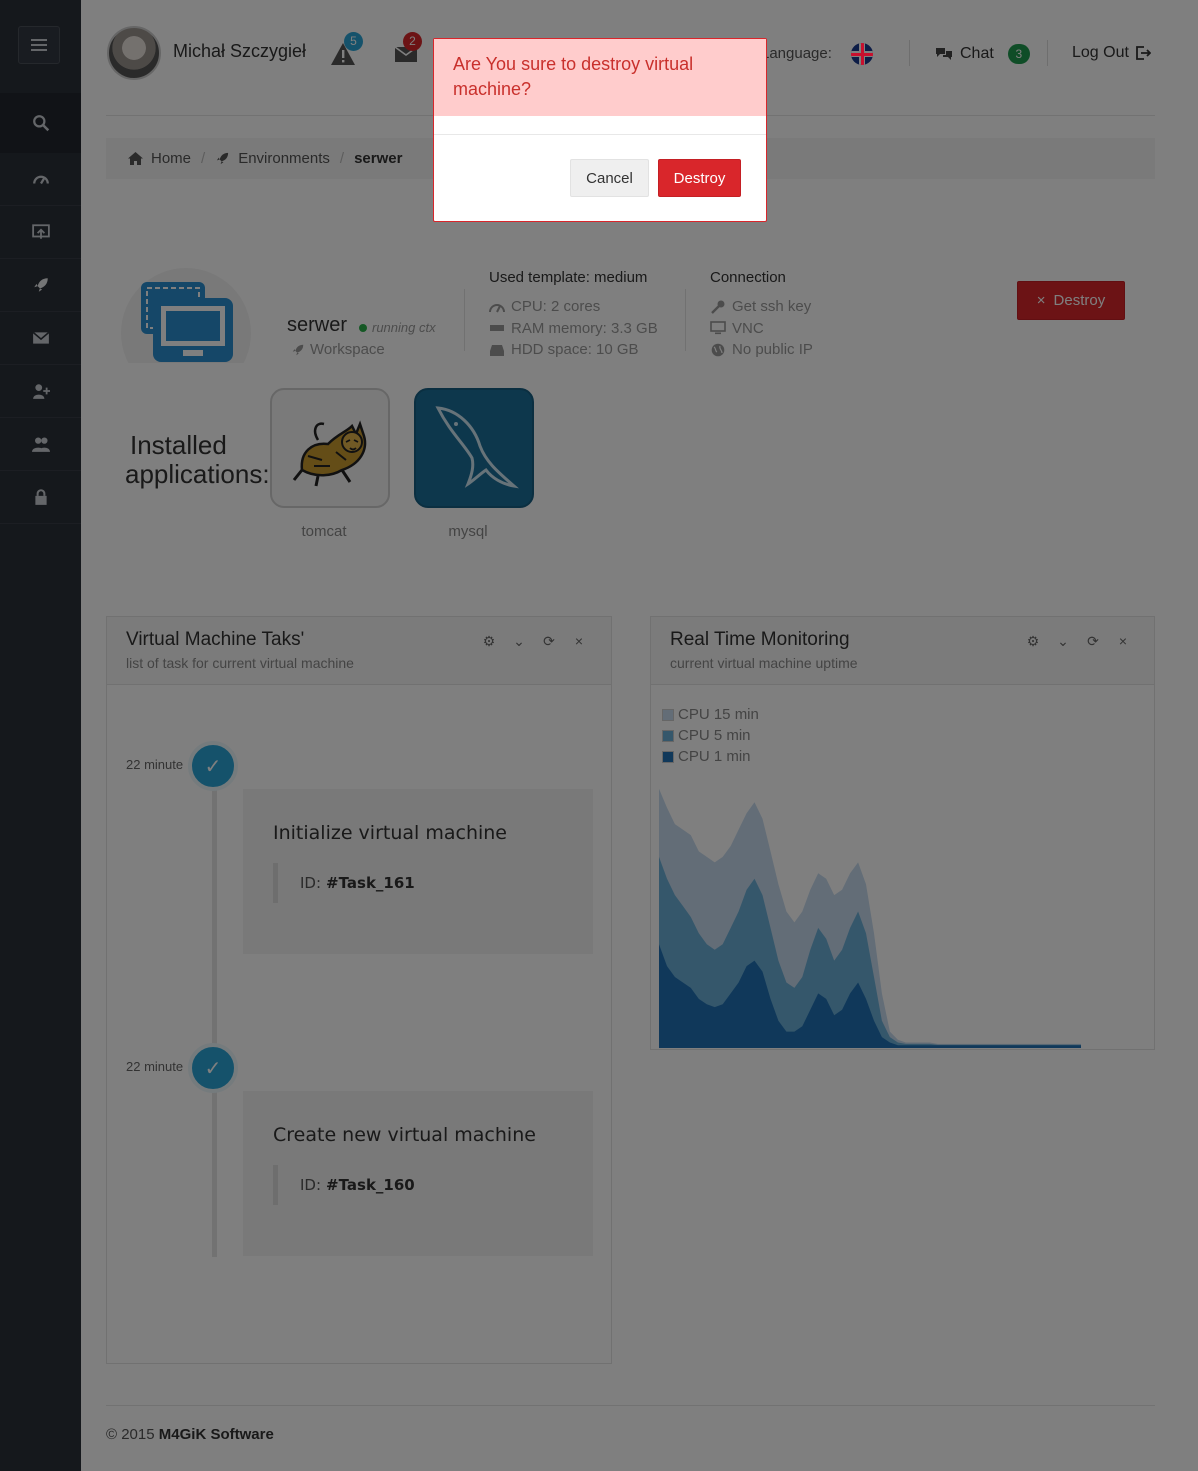 This screenshot has height=1471, width=1198. I want to click on dialog-message: Are You sure to destroy virtual machine?, so click(600, 77).